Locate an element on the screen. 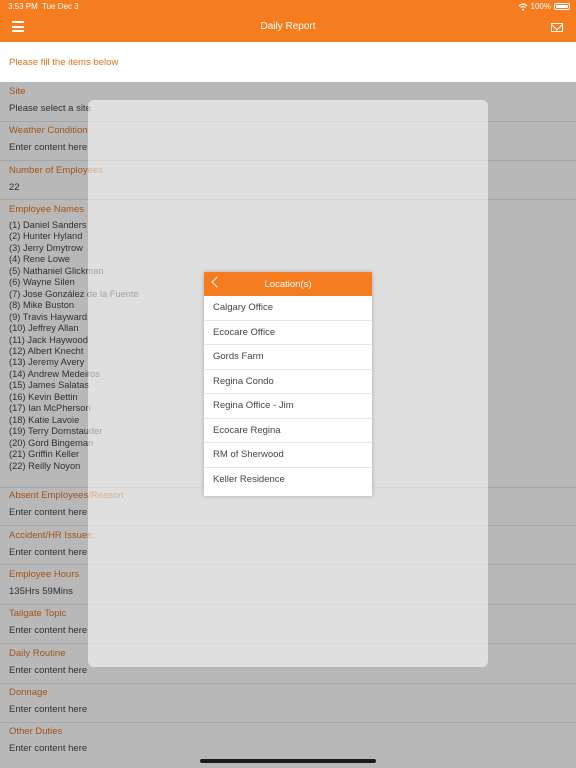 The height and width of the screenshot is (768, 576). location-picker-title: Location(s) is located at coordinates (288, 284).